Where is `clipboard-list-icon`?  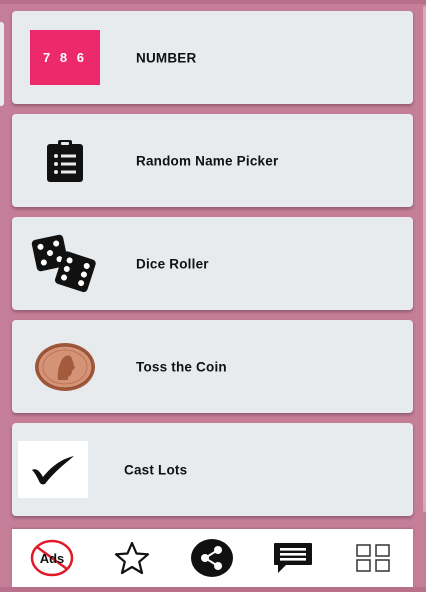
clipboard-list-icon is located at coordinates (65, 161).